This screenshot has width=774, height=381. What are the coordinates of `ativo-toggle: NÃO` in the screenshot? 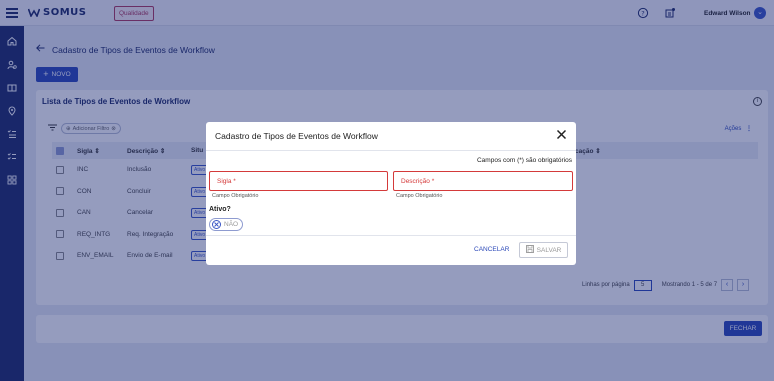 It's located at (226, 224).